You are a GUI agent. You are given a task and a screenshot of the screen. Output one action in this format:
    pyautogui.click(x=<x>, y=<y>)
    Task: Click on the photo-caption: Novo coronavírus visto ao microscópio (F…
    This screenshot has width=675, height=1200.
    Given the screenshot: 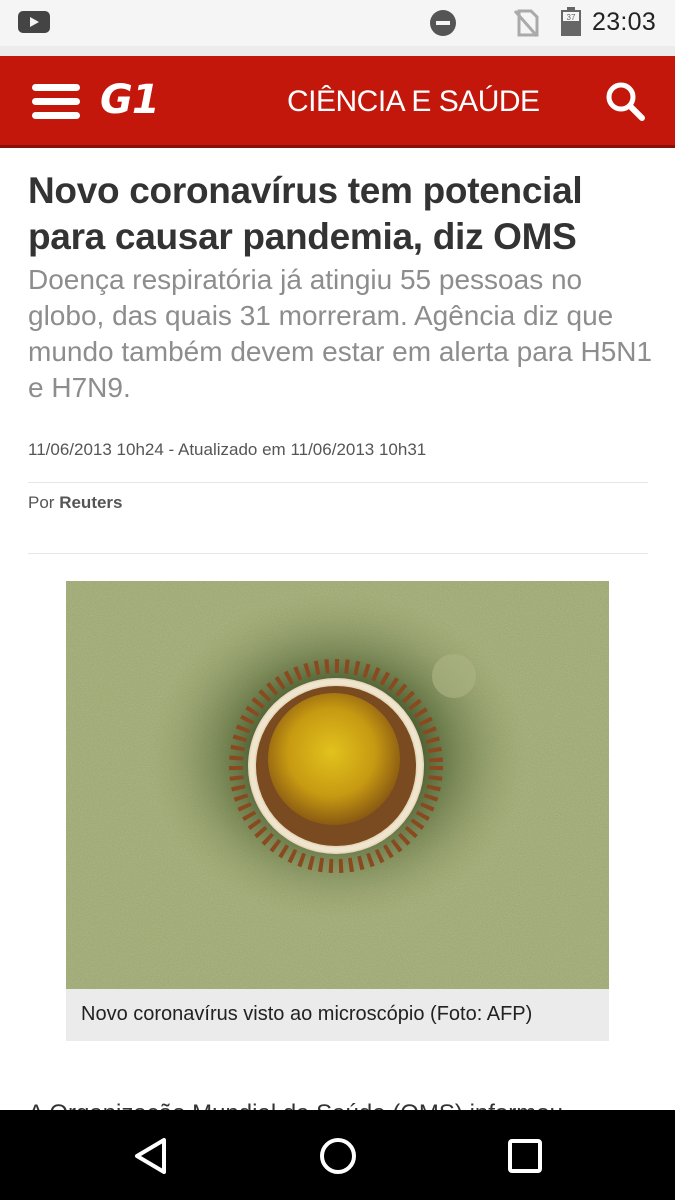 What is the action you would take?
    pyautogui.click(x=337, y=1015)
    